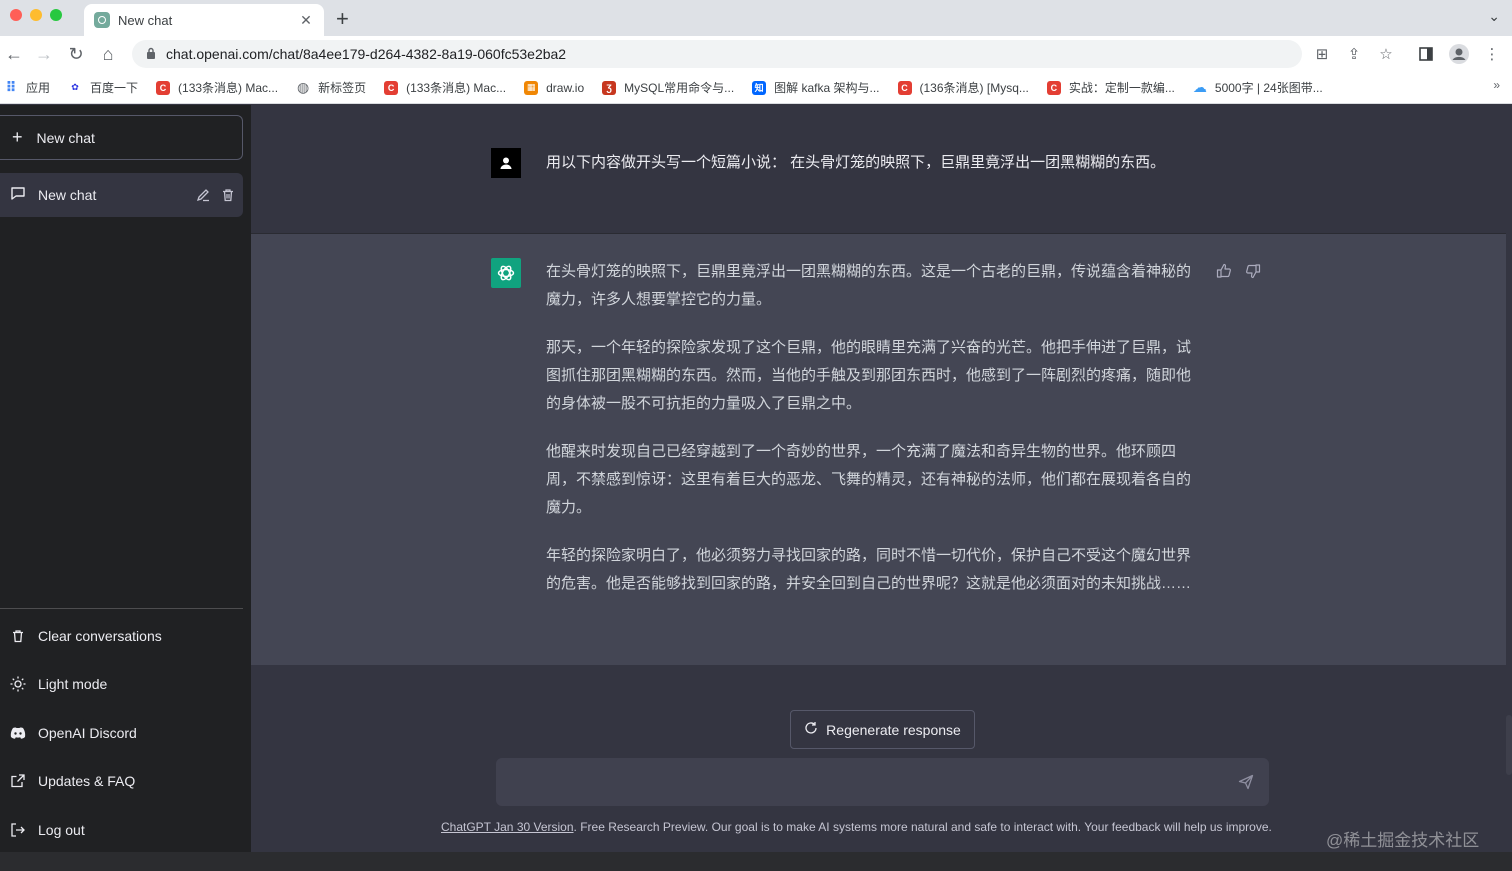  Describe the element at coordinates (342, 88) in the screenshot. I see `bookmark-label: 新标签页` at that location.